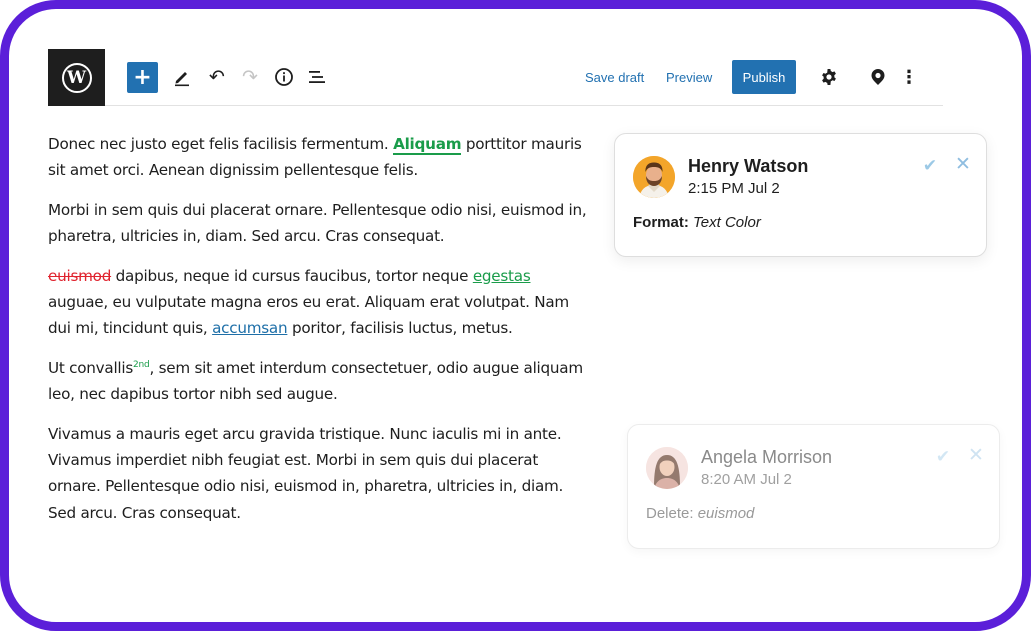 The image size is (1031, 631). What do you see at coordinates (689, 77) in the screenshot?
I see `preview-button: Preview` at bounding box center [689, 77].